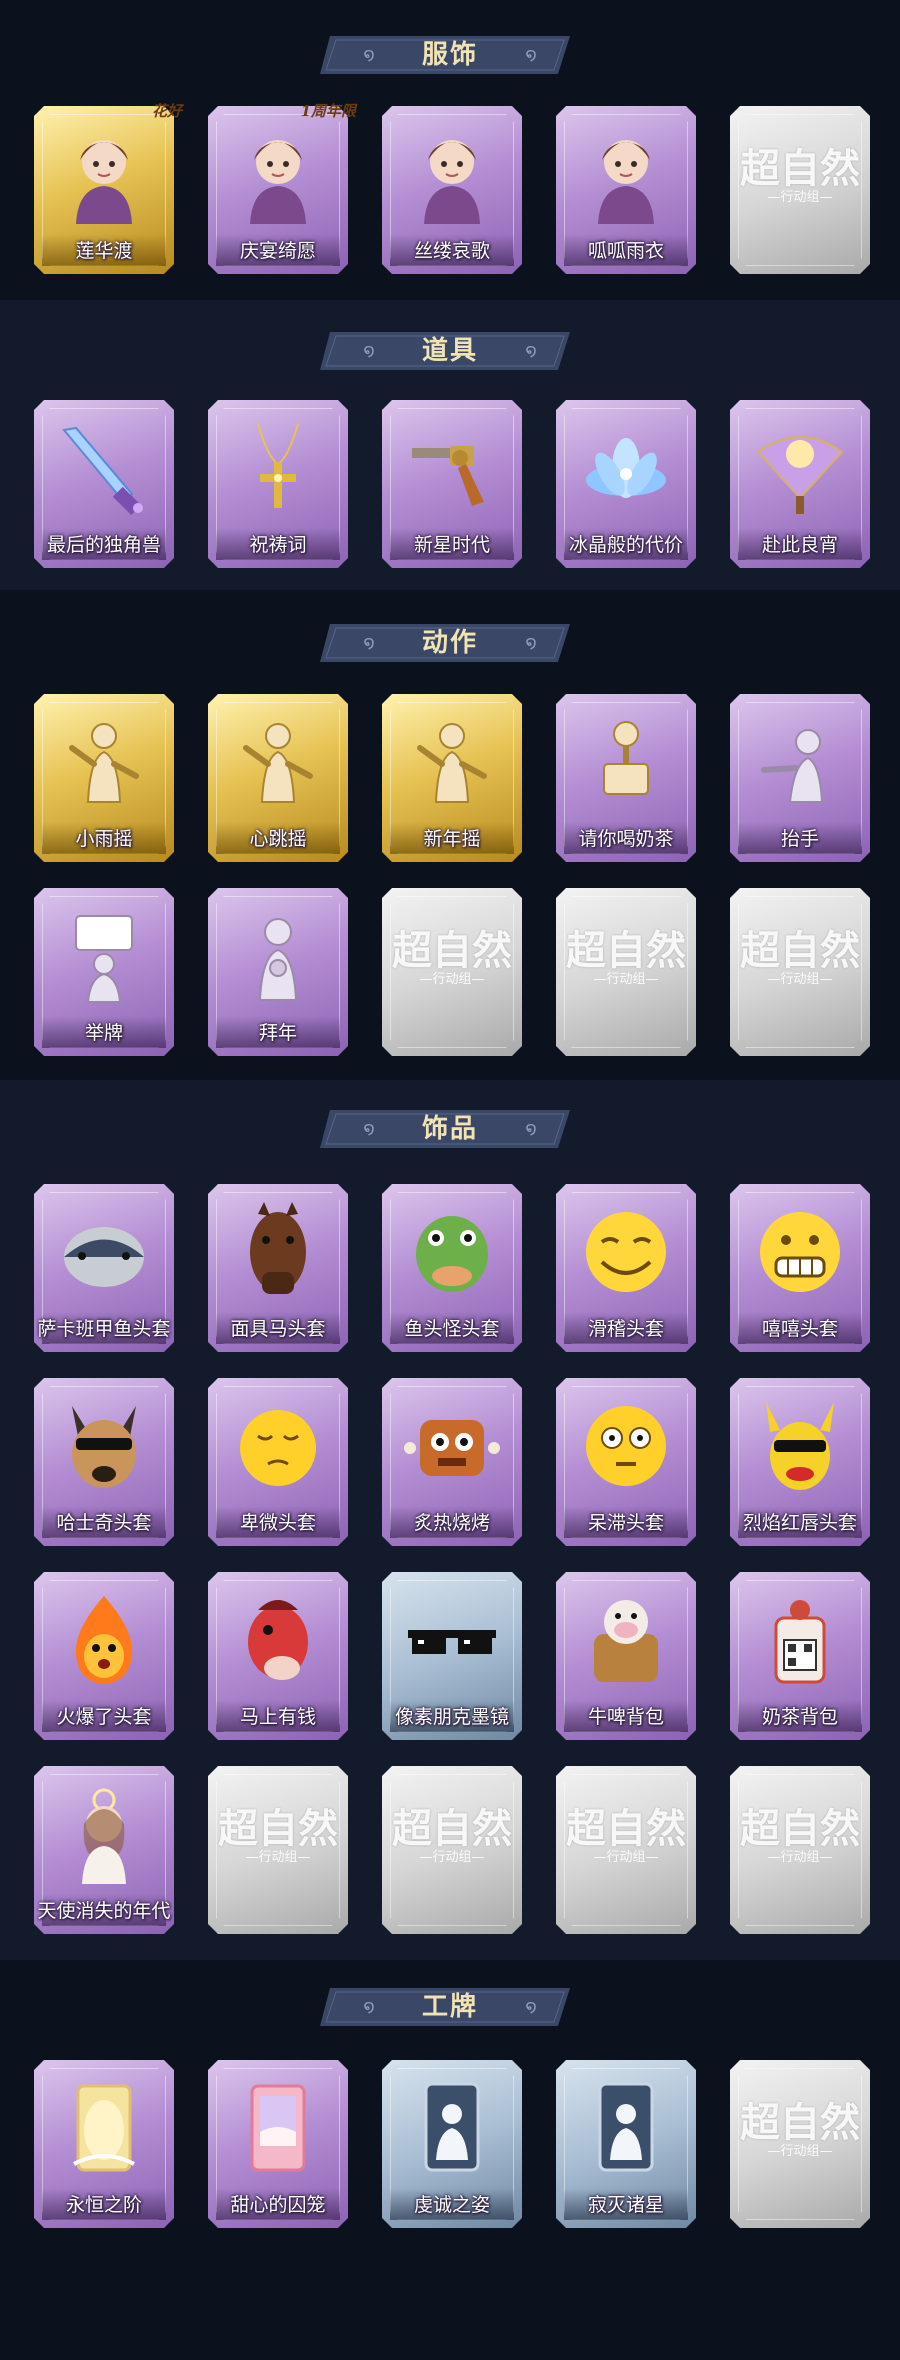  What do you see at coordinates (450, 643) in the screenshot?
I see `section-header-actions: ໑ 动作 ໑` at bounding box center [450, 643].